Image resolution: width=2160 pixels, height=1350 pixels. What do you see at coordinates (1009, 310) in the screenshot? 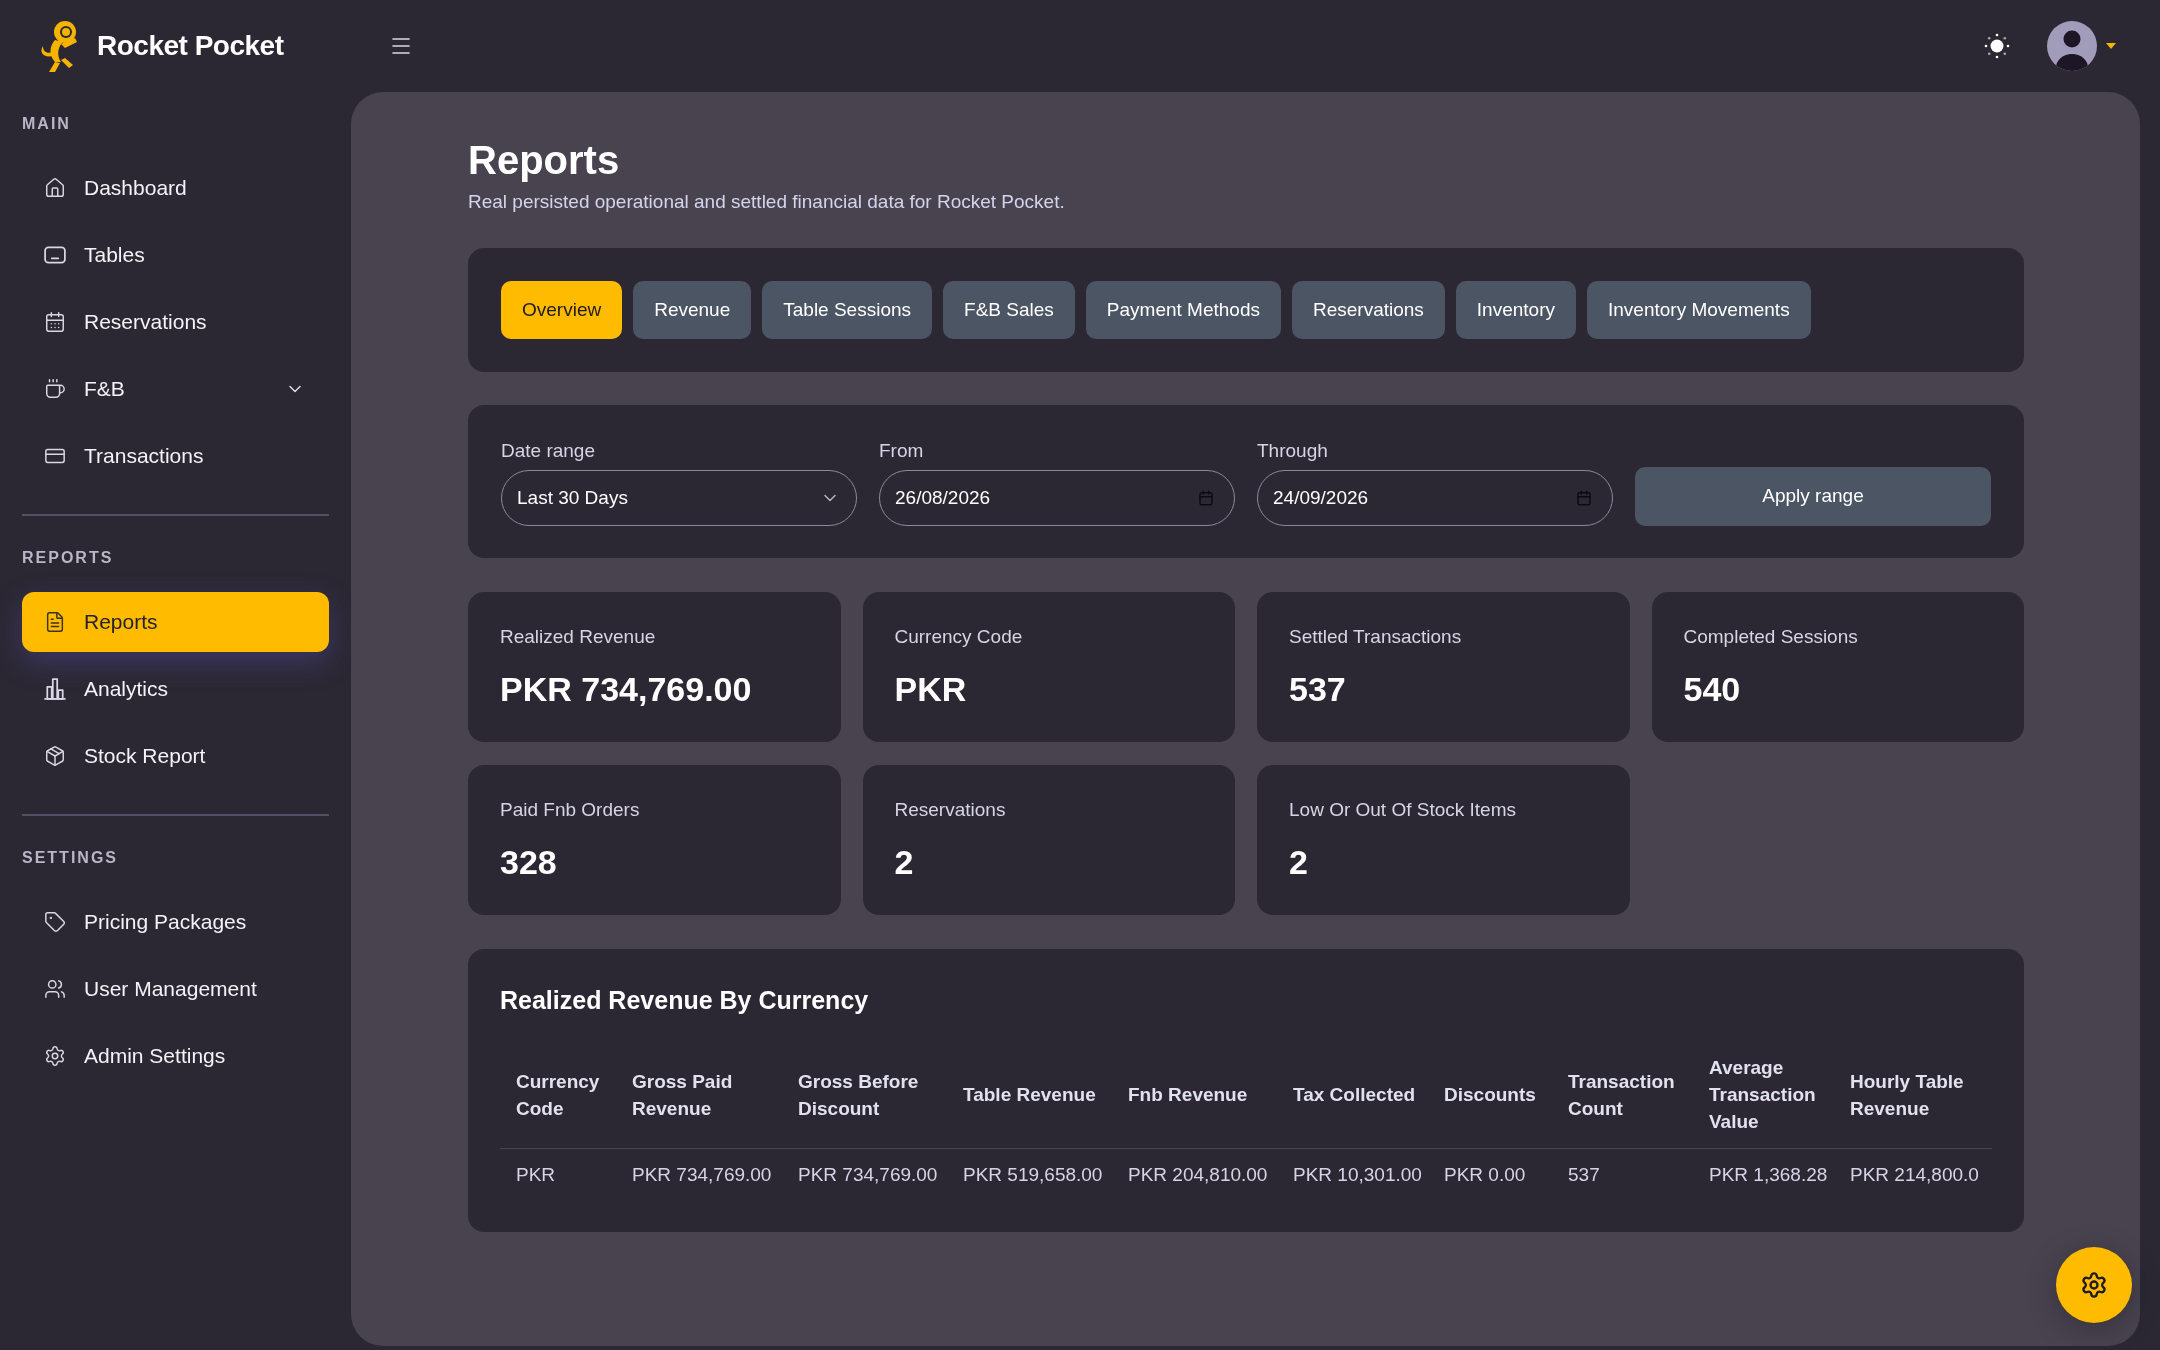
I see `tab: F&B Sales` at bounding box center [1009, 310].